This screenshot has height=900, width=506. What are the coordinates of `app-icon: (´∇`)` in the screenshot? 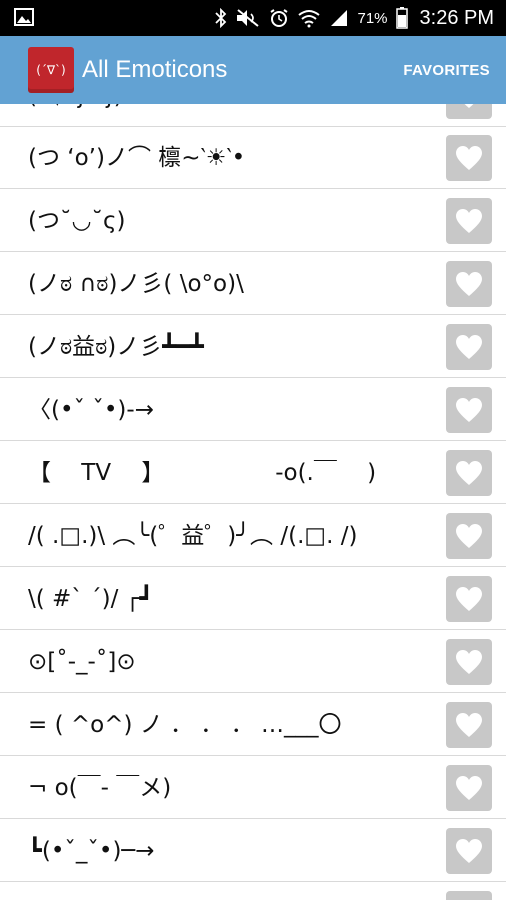 It's located at (51, 70).